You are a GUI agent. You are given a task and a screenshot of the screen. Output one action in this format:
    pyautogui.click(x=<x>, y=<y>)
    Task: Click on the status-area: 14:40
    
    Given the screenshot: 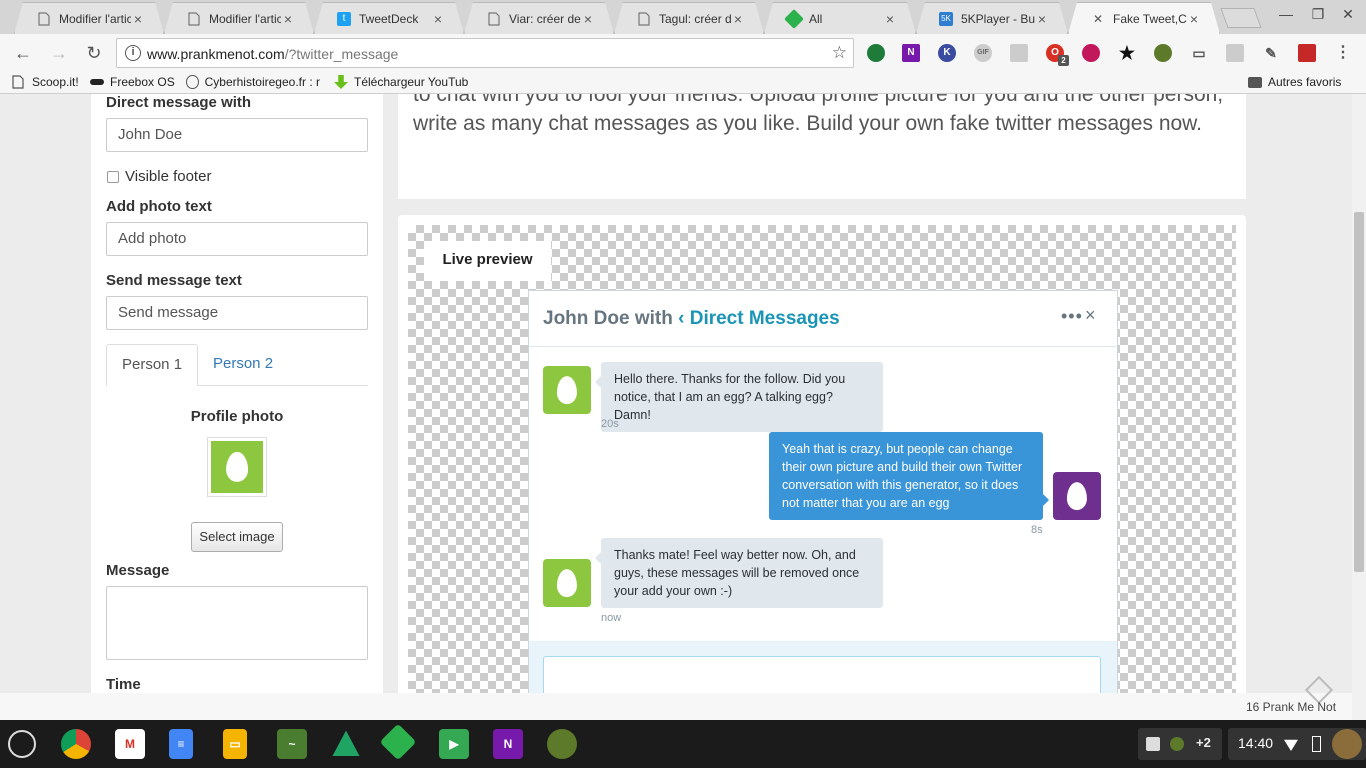 What is the action you would take?
    pyautogui.click(x=1297, y=744)
    